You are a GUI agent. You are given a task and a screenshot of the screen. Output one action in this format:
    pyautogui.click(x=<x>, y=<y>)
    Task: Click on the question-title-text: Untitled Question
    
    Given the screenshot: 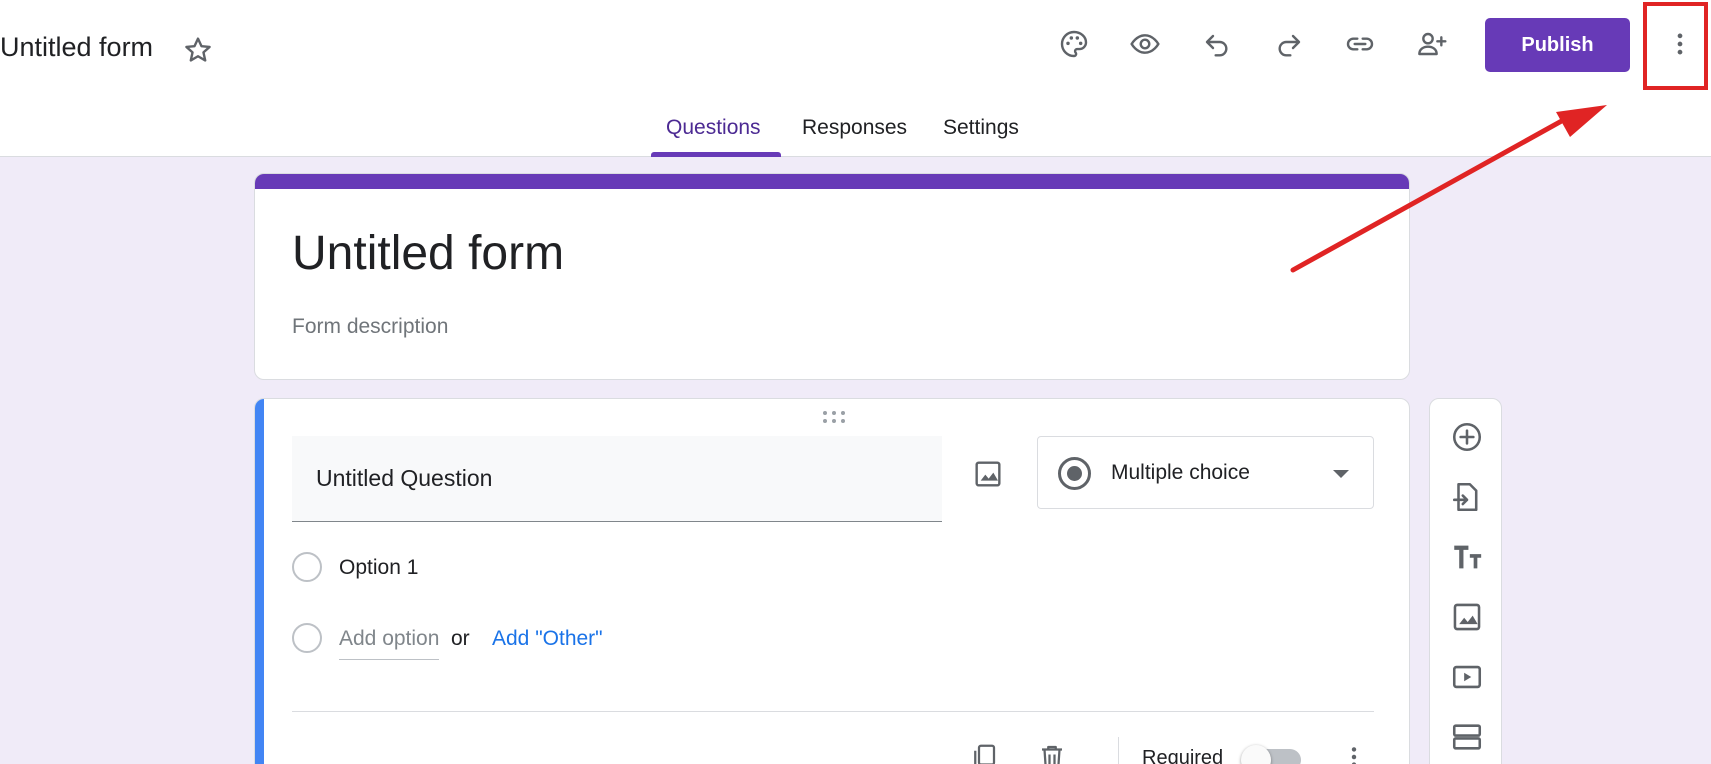 What is the action you would take?
    pyautogui.click(x=404, y=478)
    